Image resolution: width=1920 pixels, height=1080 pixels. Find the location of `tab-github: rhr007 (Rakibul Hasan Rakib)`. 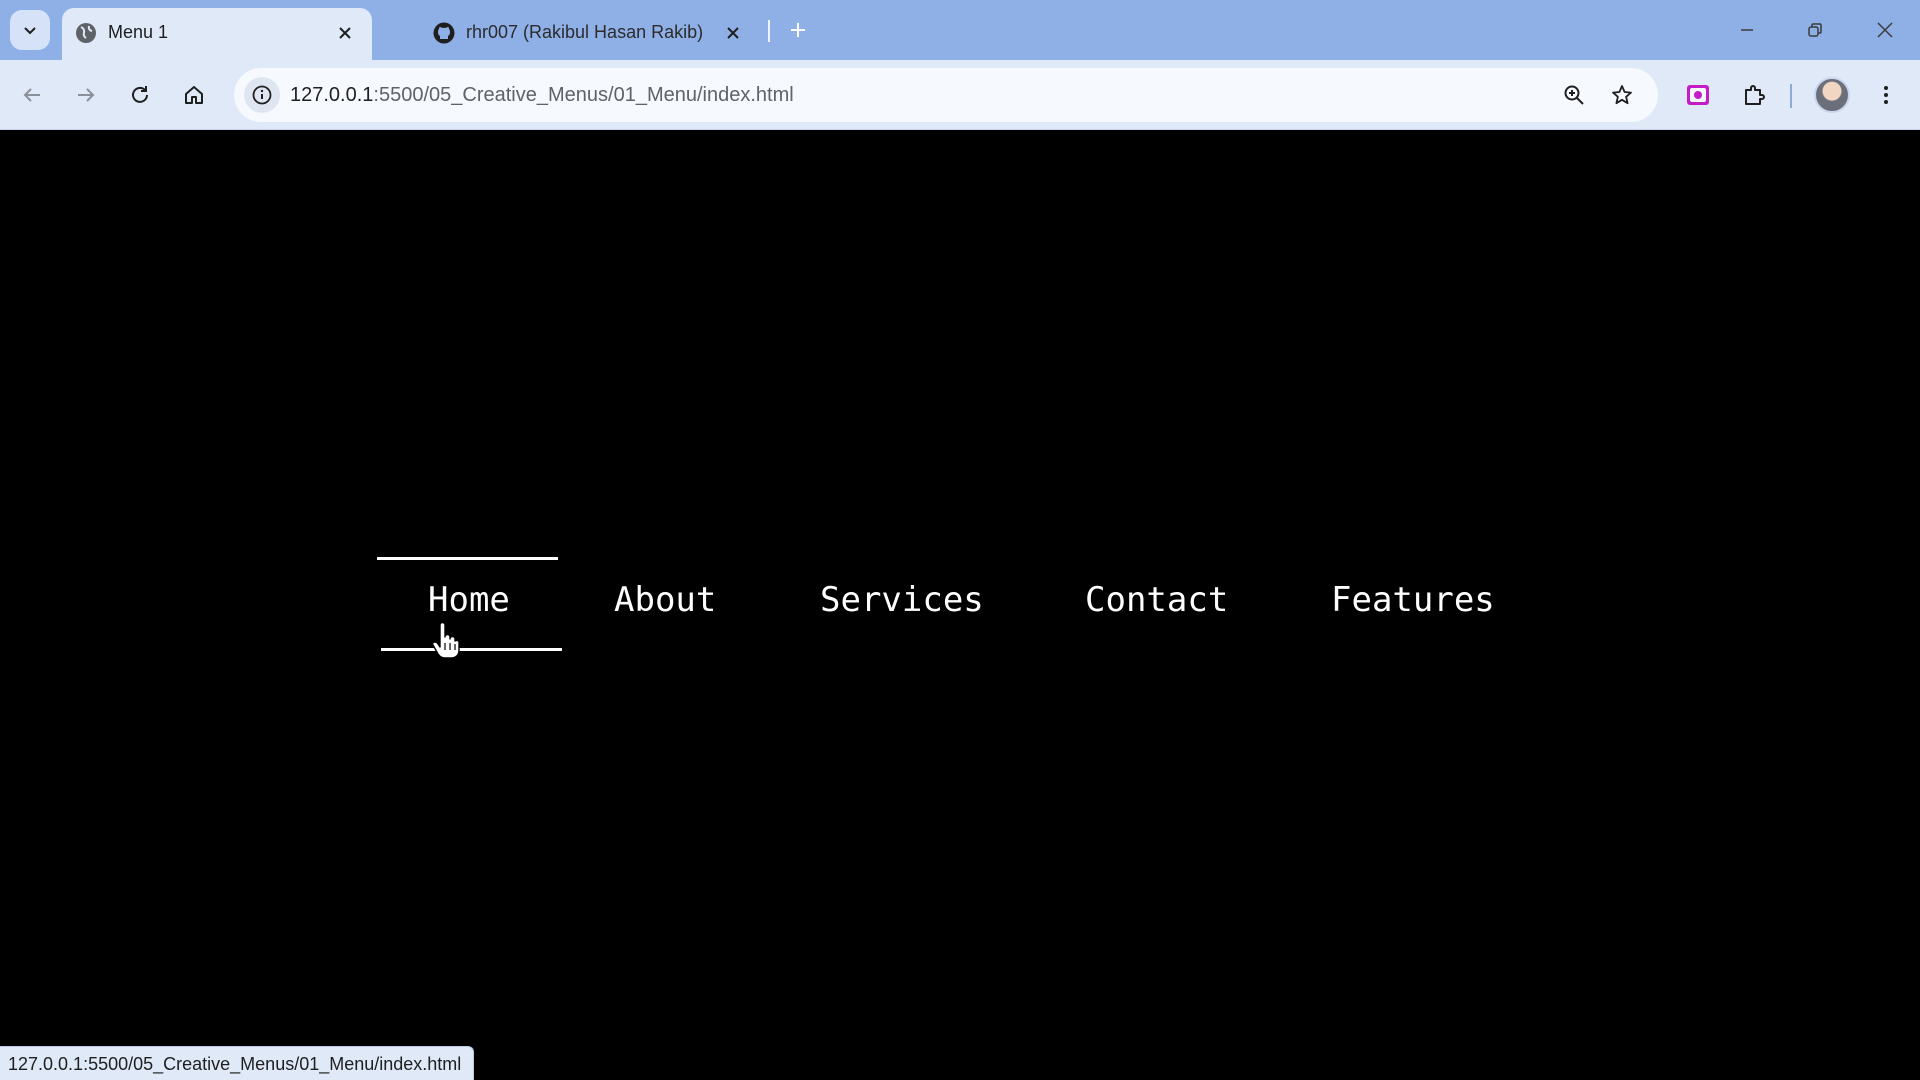

tab-github: rhr007 (Rakibul Hasan Rakib) is located at coordinates (590, 34).